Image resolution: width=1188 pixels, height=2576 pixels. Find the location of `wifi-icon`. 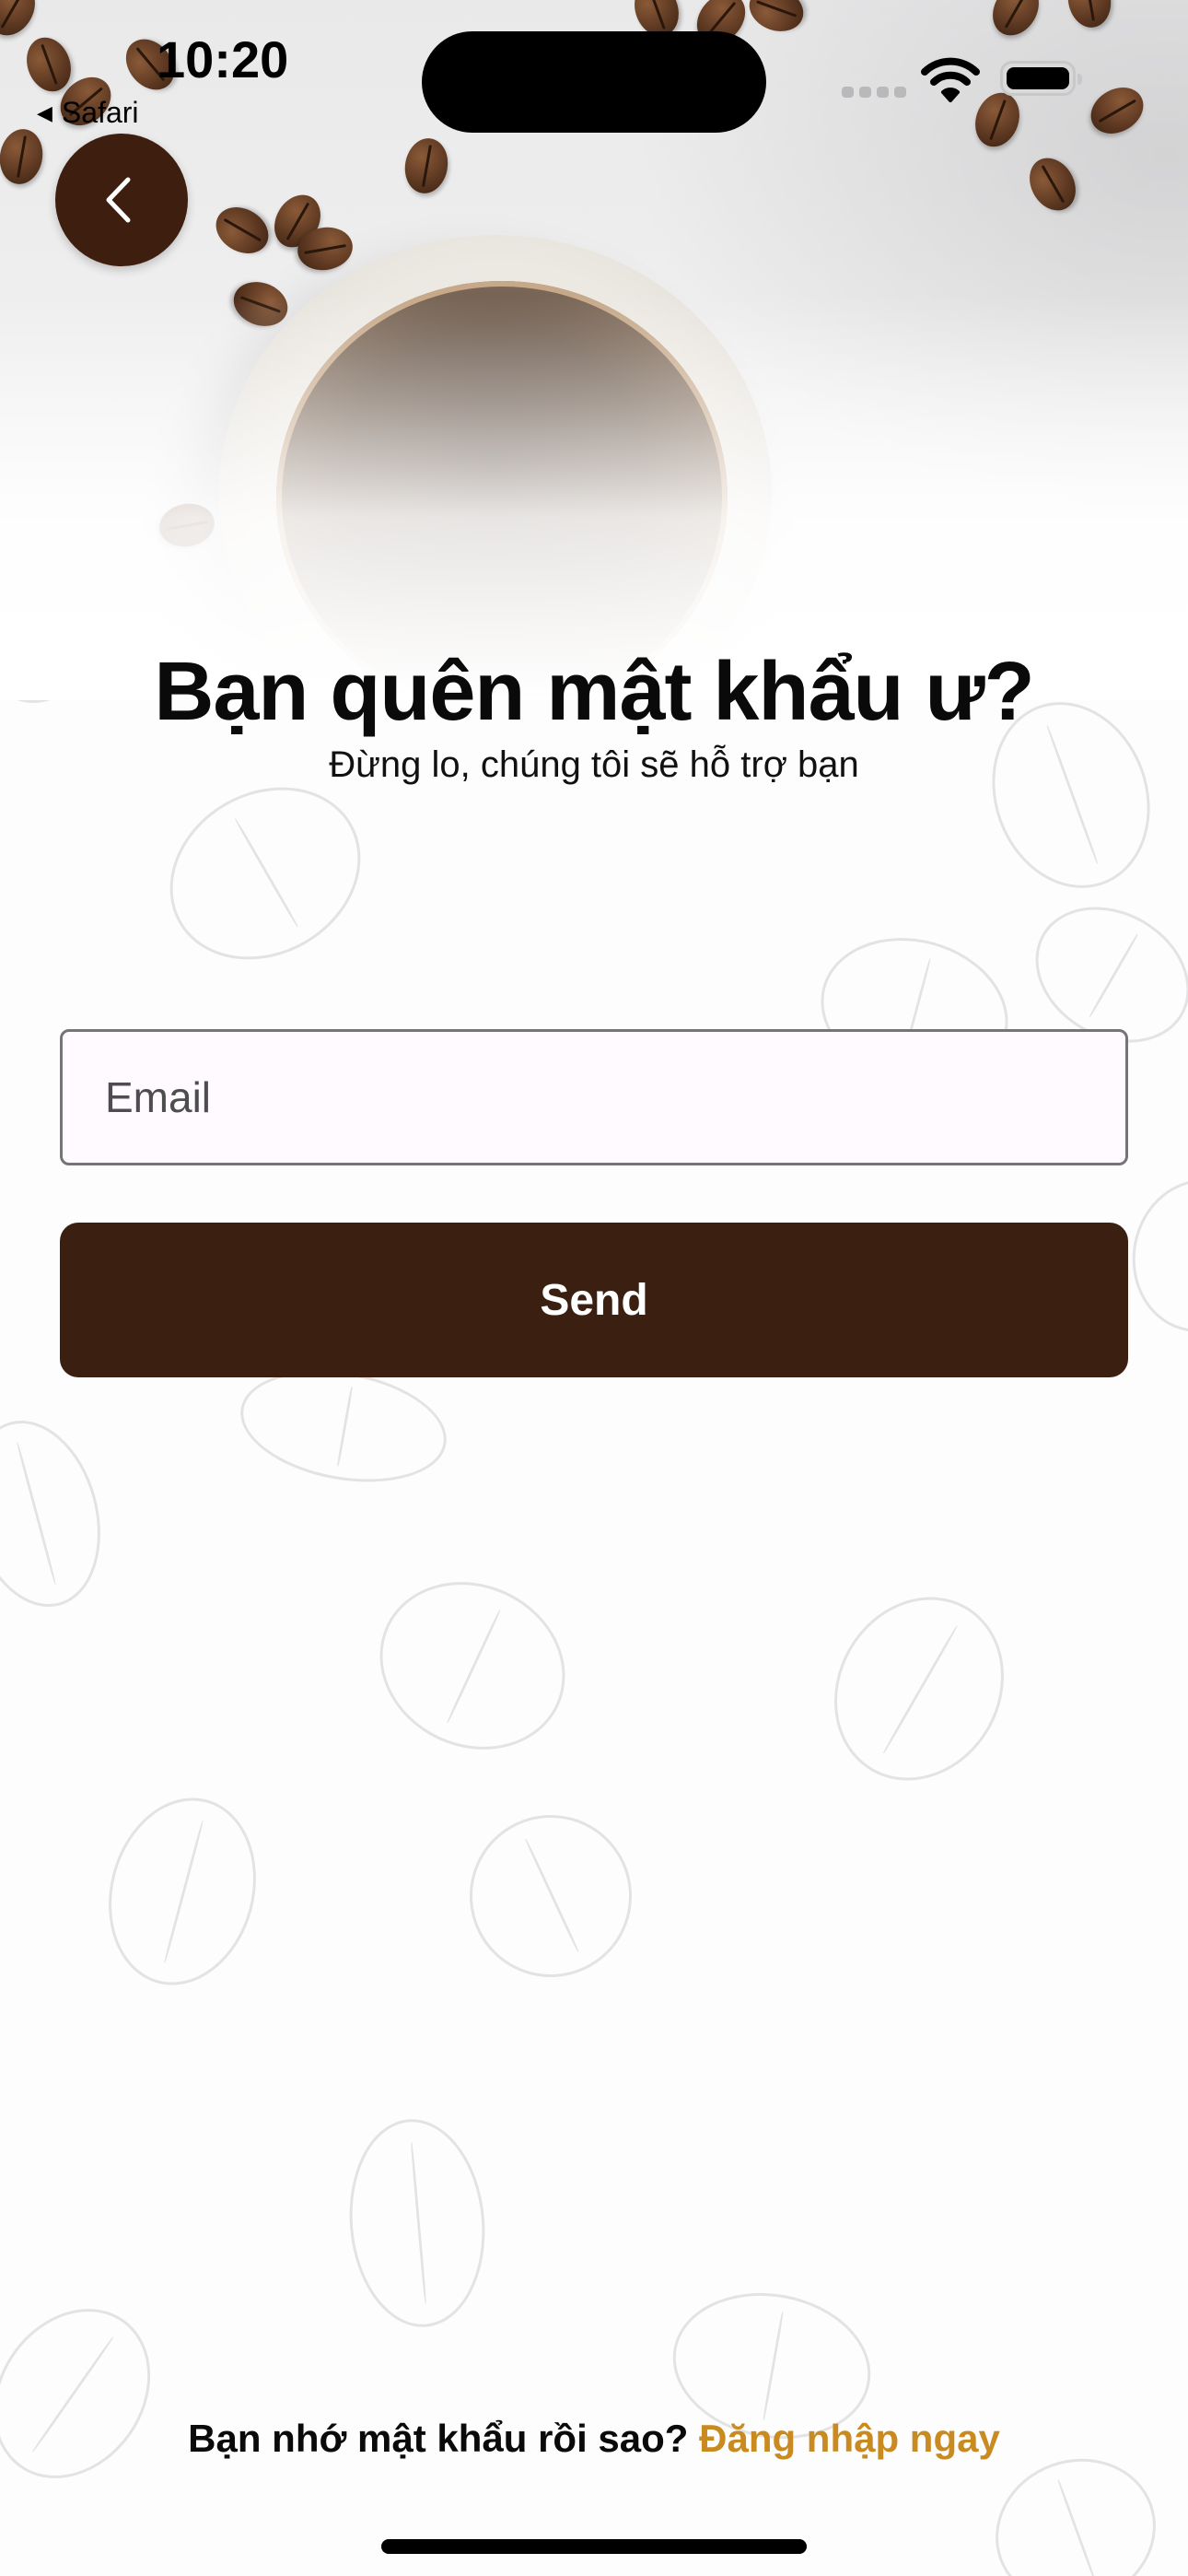

wifi-icon is located at coordinates (951, 79).